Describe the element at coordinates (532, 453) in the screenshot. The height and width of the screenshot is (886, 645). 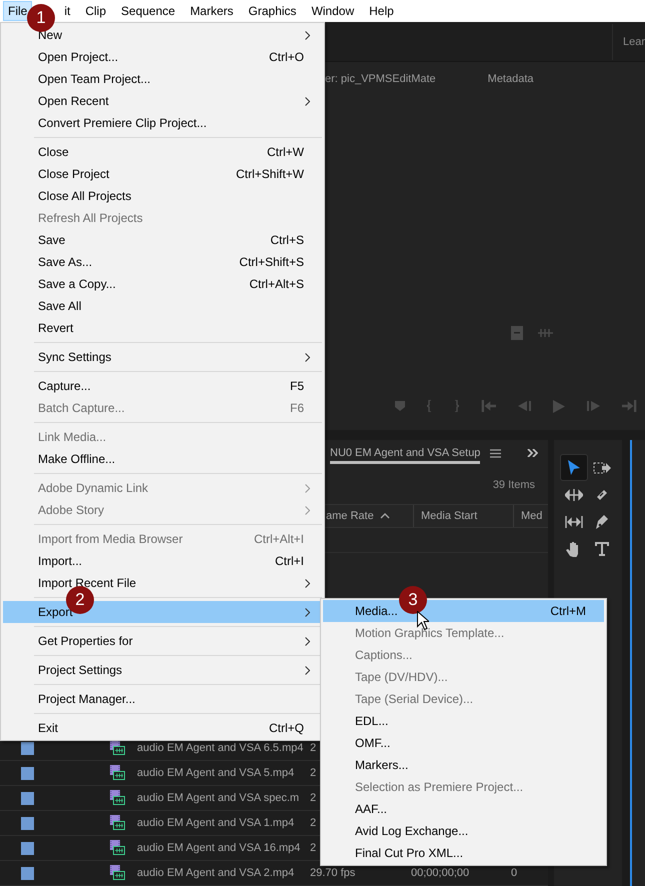
I see `overflow-chevron-icon` at that location.